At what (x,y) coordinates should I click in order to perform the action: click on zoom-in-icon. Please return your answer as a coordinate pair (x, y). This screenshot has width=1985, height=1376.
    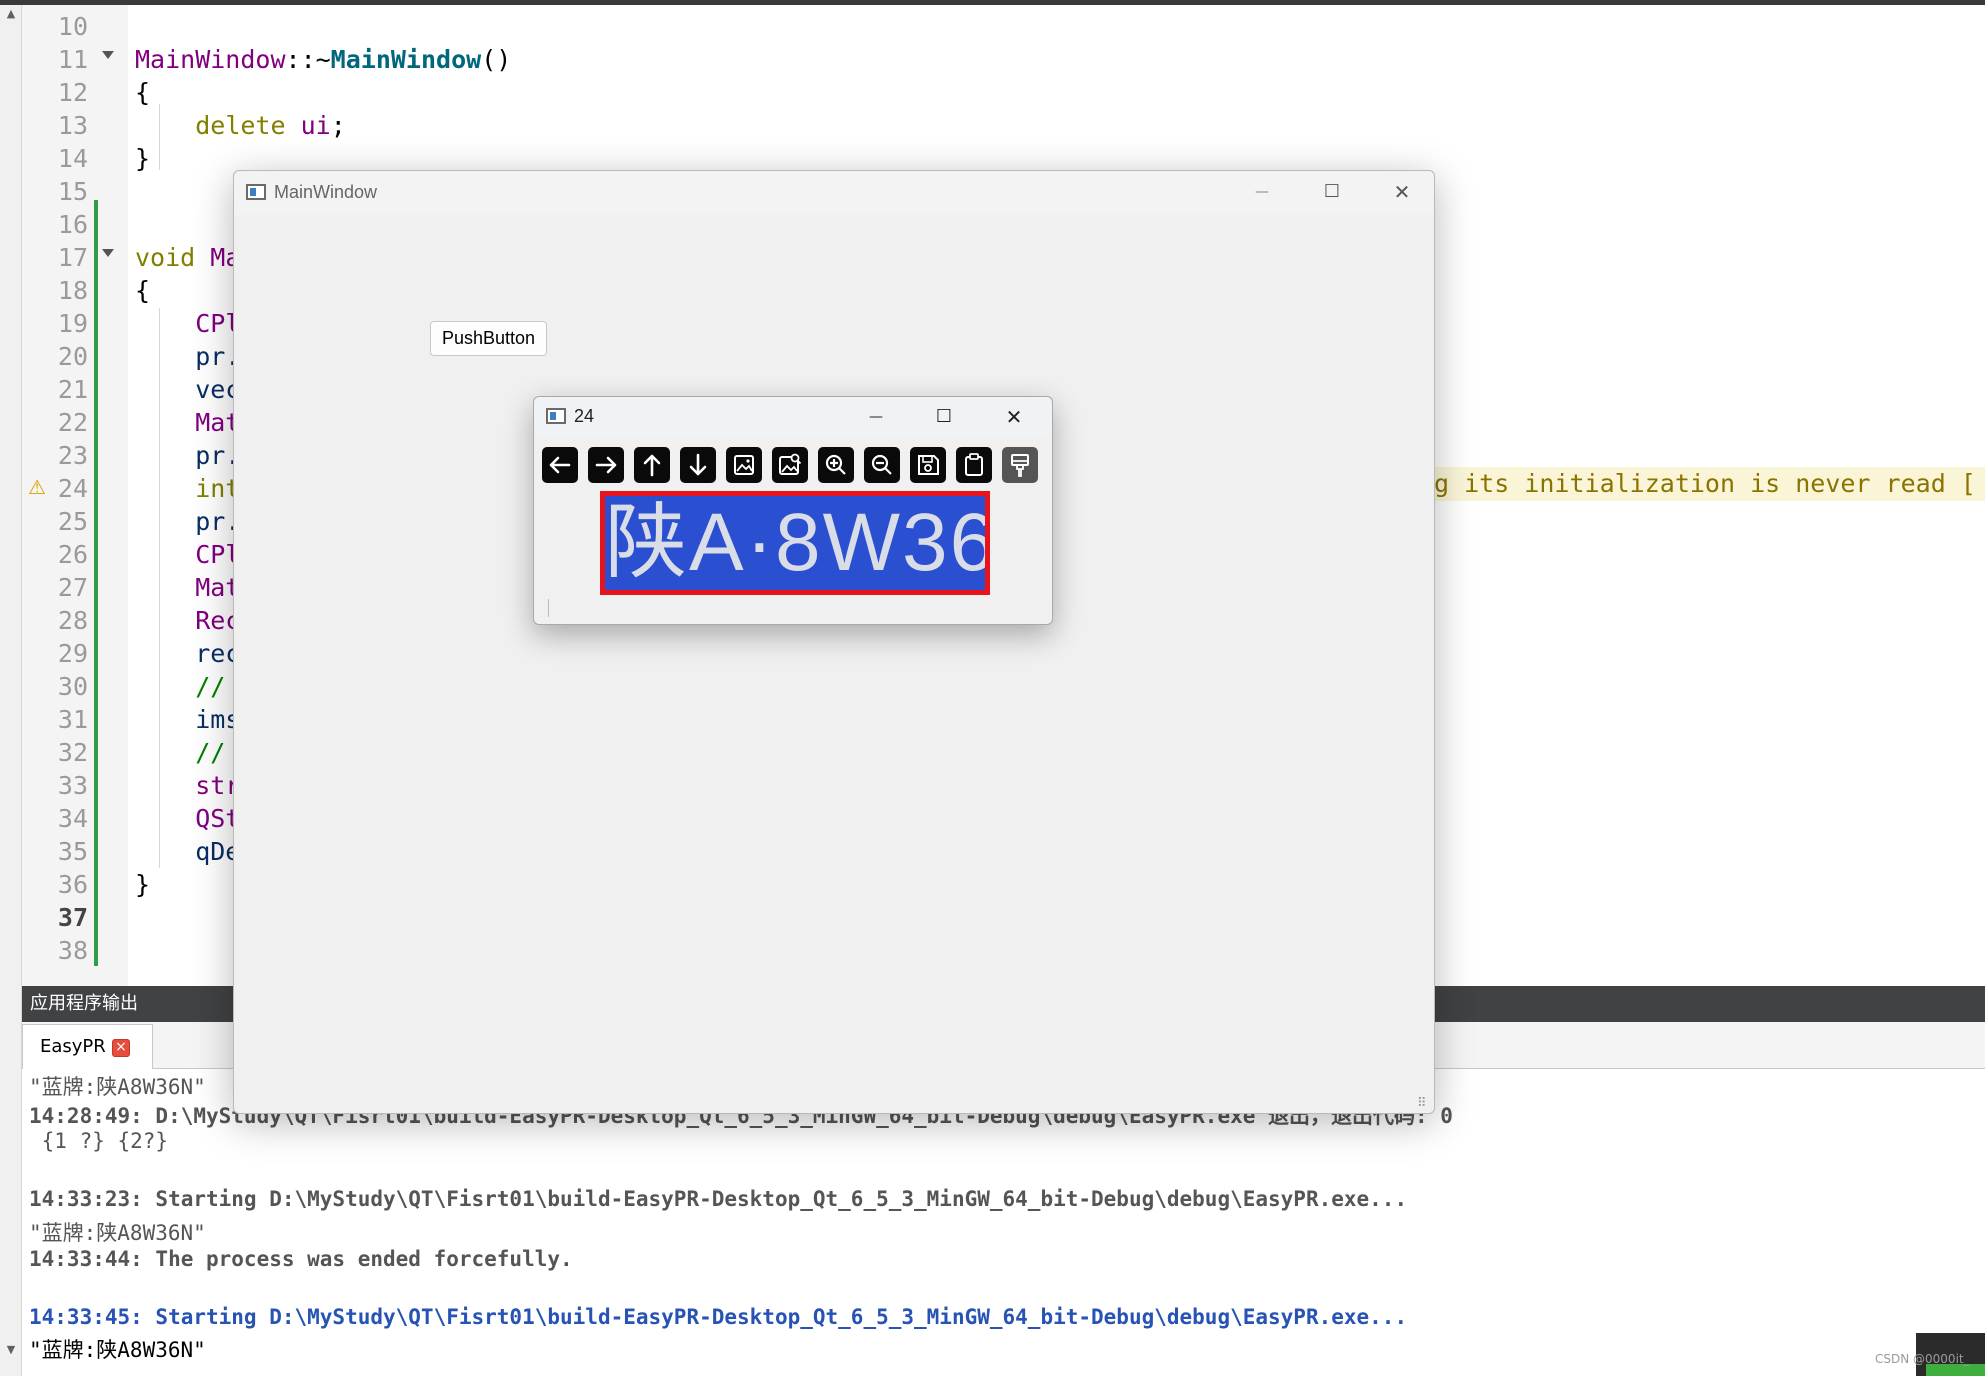
    Looking at the image, I should click on (836, 465).